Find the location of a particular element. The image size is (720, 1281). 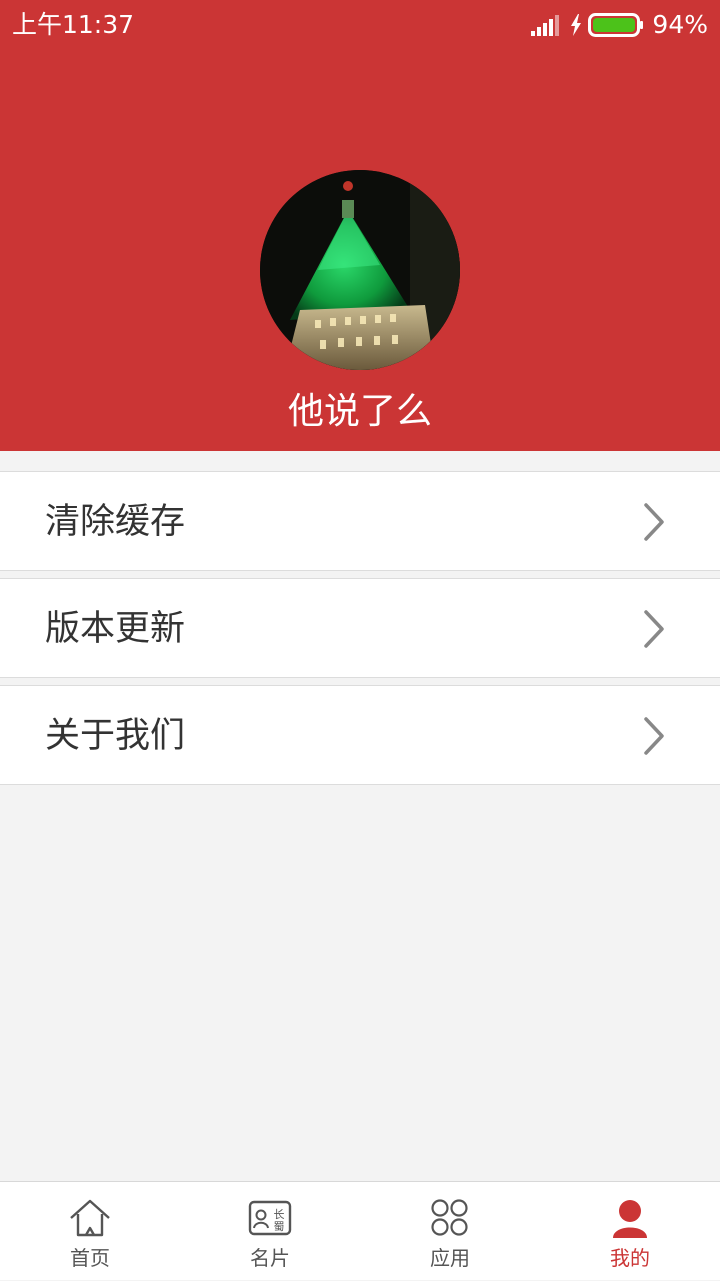

battery-icon is located at coordinates (616, 25).